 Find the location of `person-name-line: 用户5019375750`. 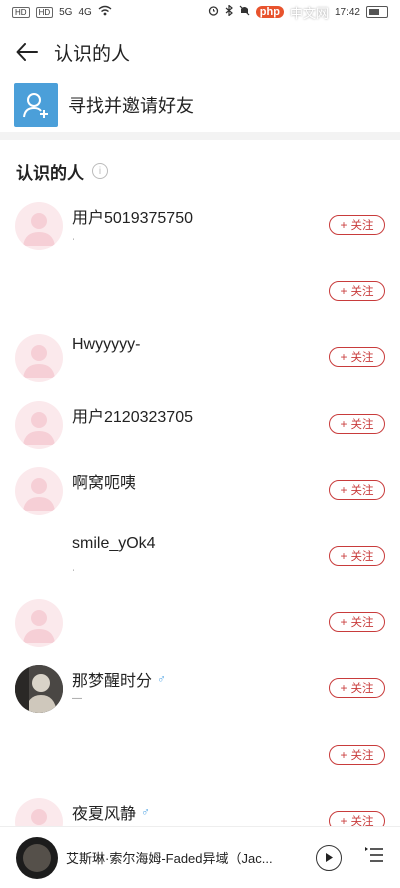

person-name-line: 用户5019375750 is located at coordinates (132, 216).